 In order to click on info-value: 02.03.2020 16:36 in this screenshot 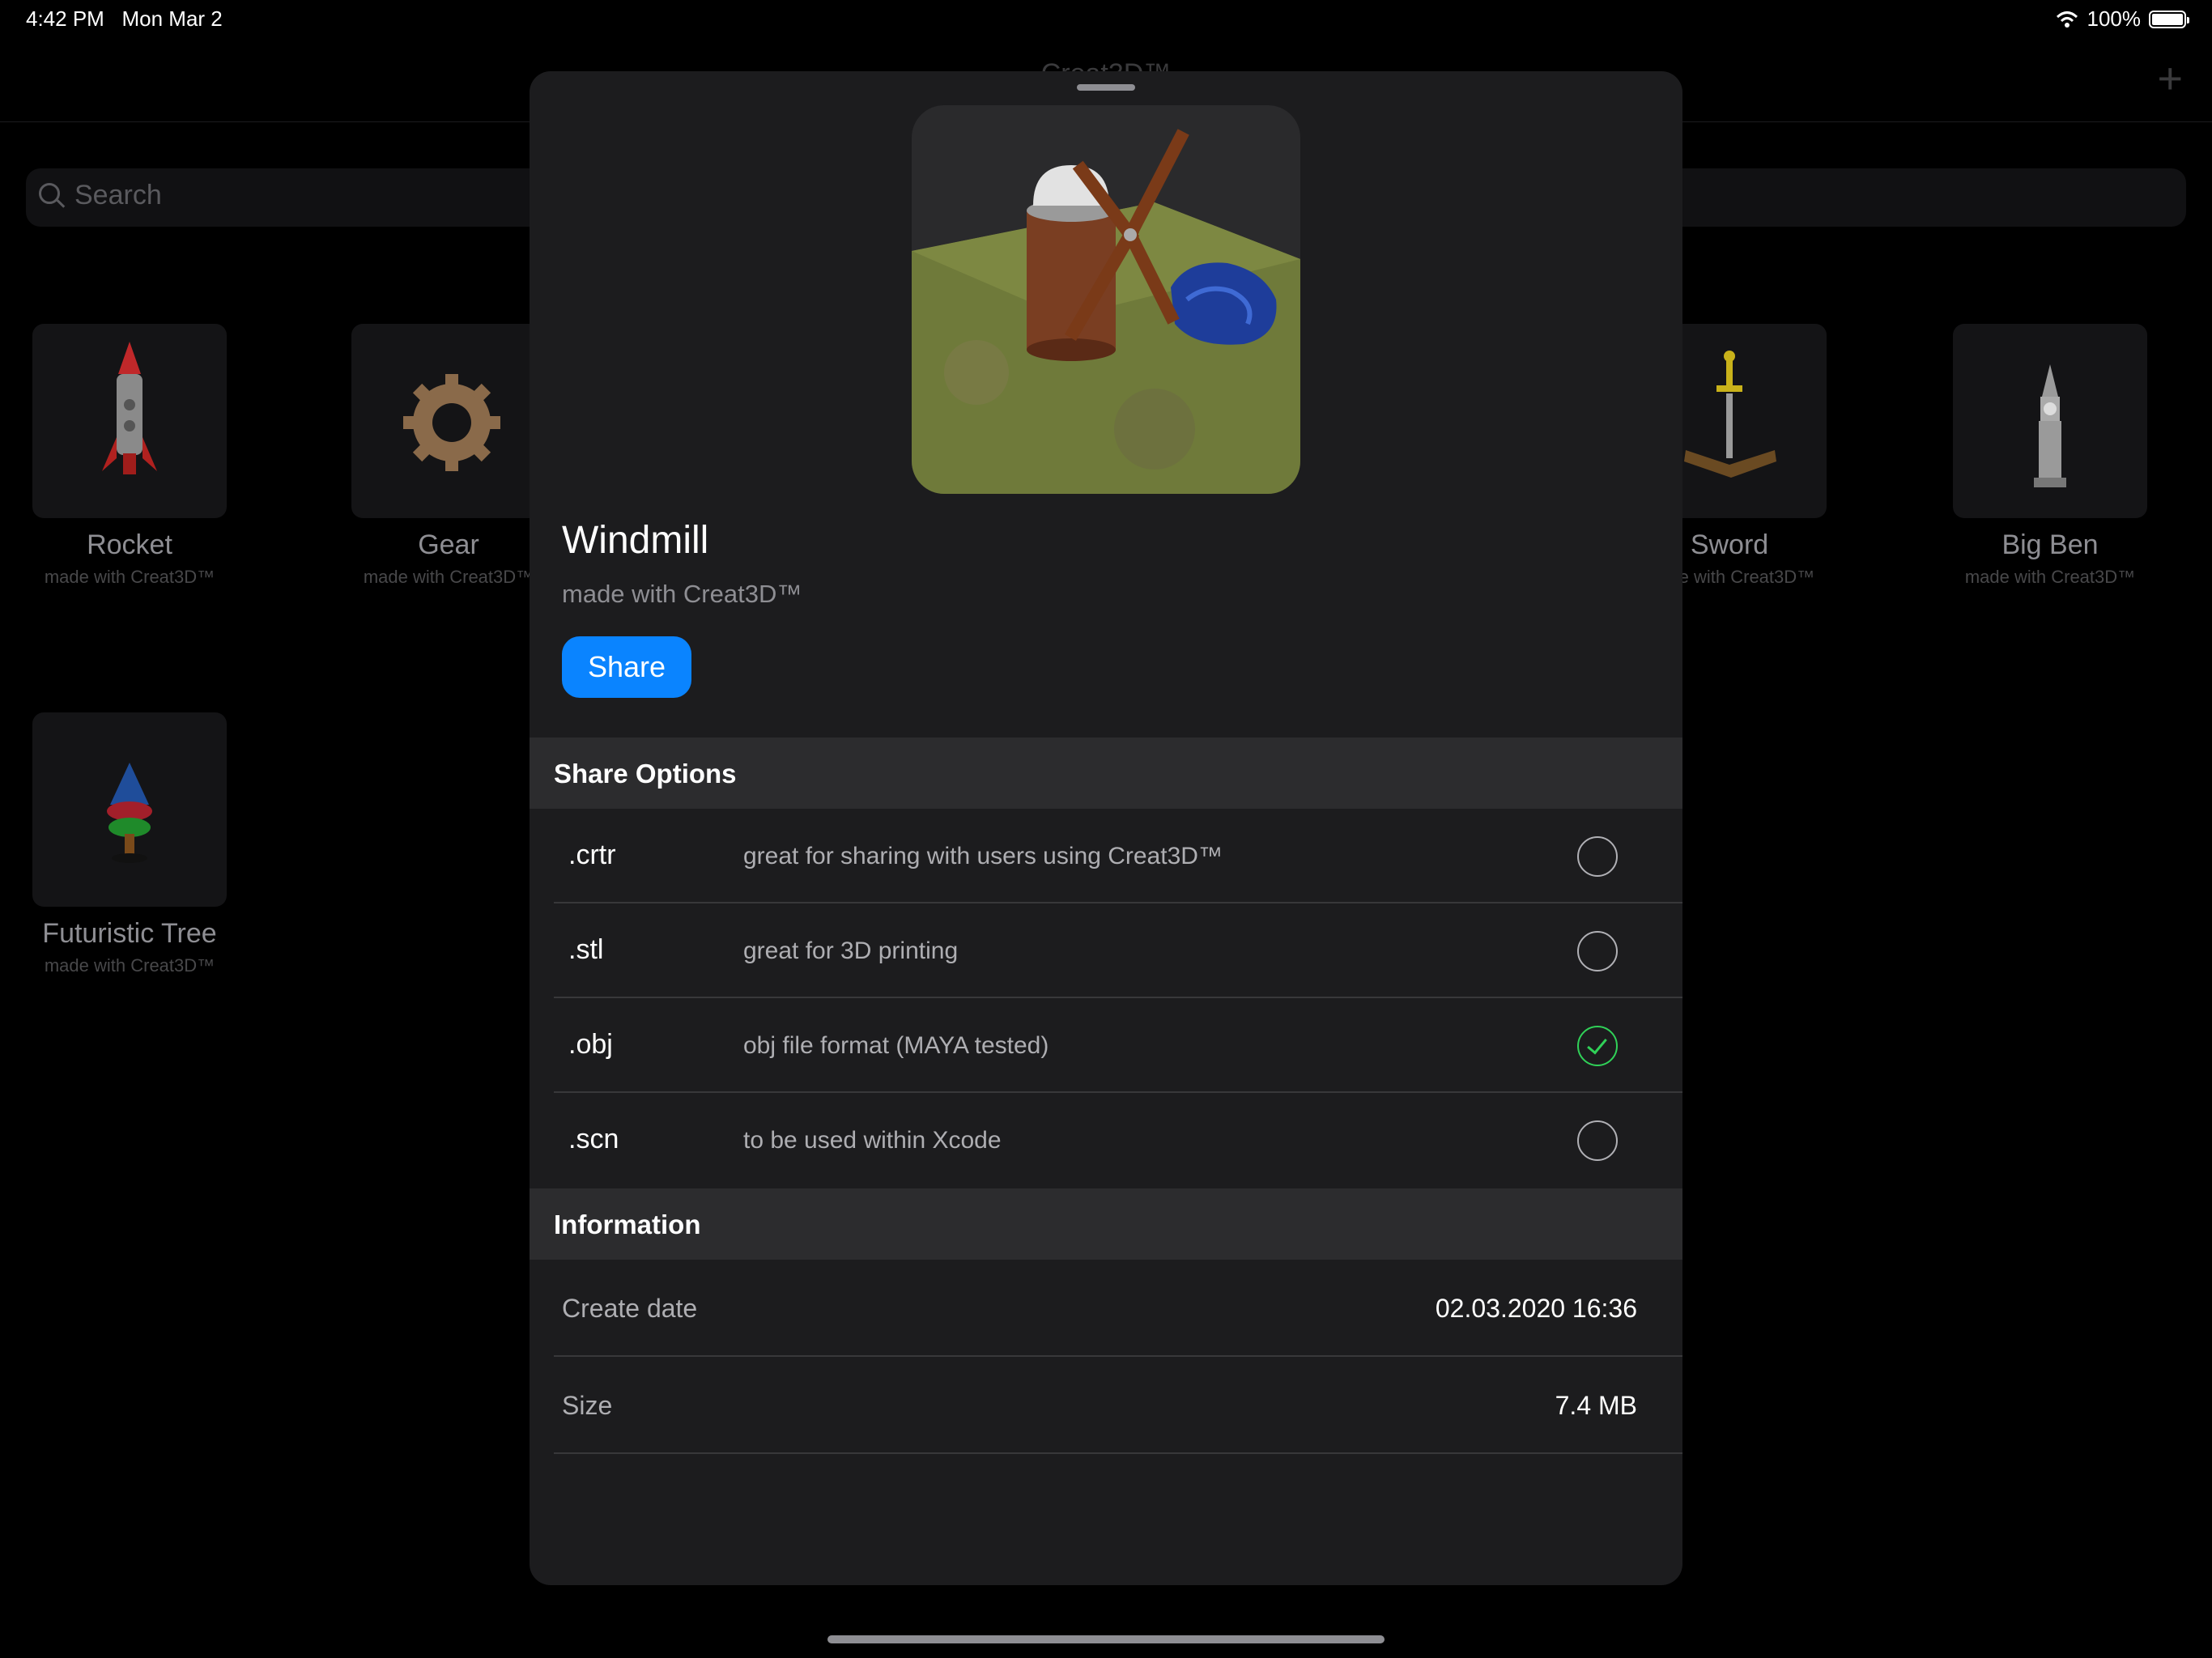, I will do `click(1536, 1308)`.